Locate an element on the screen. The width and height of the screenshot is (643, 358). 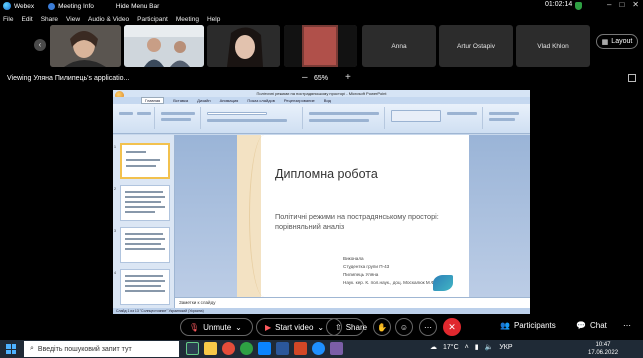
language-indicator: УКР is located at coordinates (505, 347).